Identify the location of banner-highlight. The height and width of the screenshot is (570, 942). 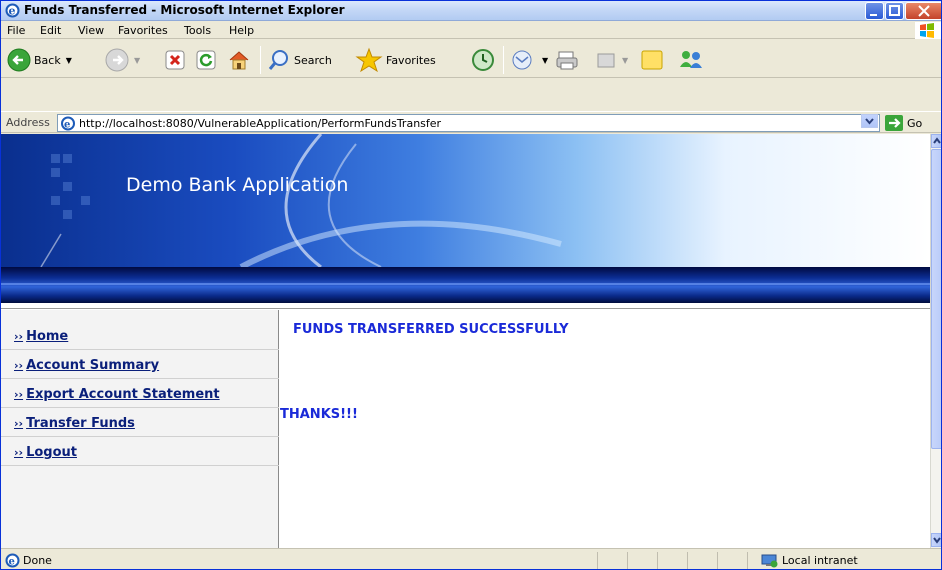
(465, 284).